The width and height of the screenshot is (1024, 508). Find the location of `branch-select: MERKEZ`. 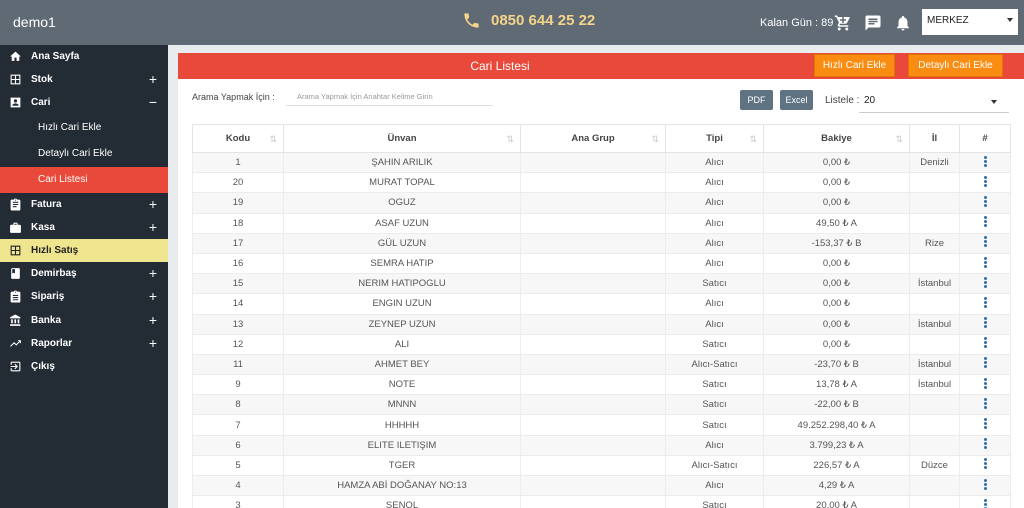

branch-select: MERKEZ is located at coordinates (970, 22).